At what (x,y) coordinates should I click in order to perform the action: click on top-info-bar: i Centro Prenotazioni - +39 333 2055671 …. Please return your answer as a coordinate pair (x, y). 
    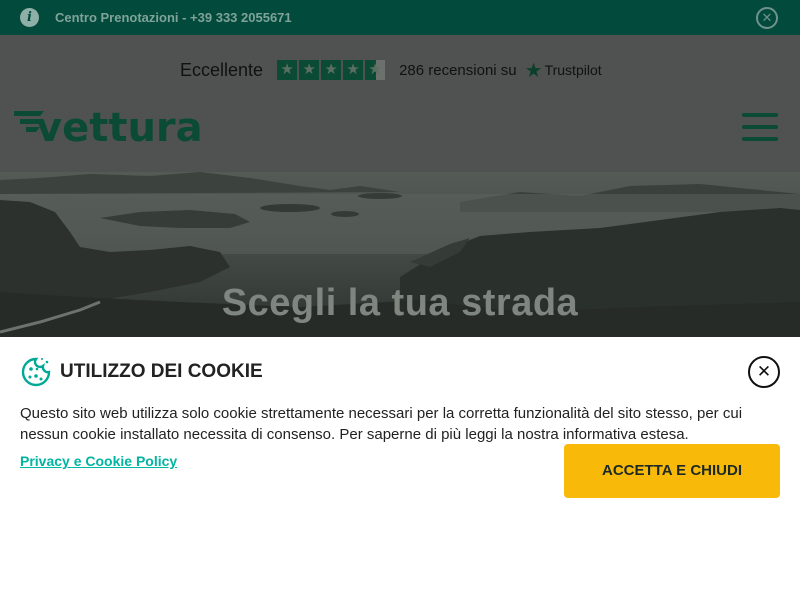
    Looking at the image, I should click on (400, 17).